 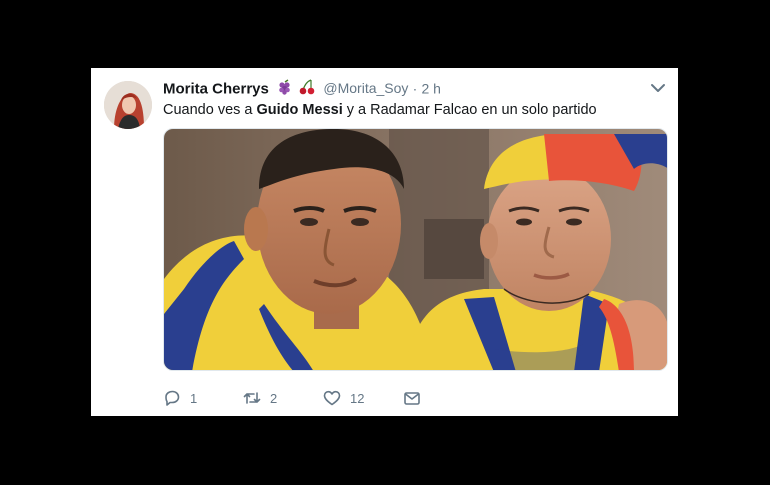 What do you see at coordinates (357, 398) in the screenshot?
I see `like-count: 12` at bounding box center [357, 398].